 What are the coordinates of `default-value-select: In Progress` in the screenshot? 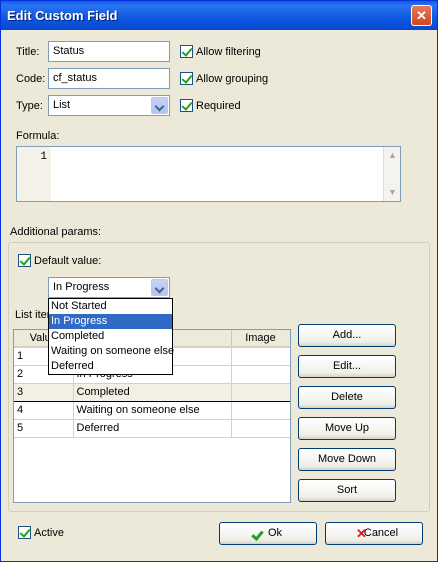 It's located at (109, 287).